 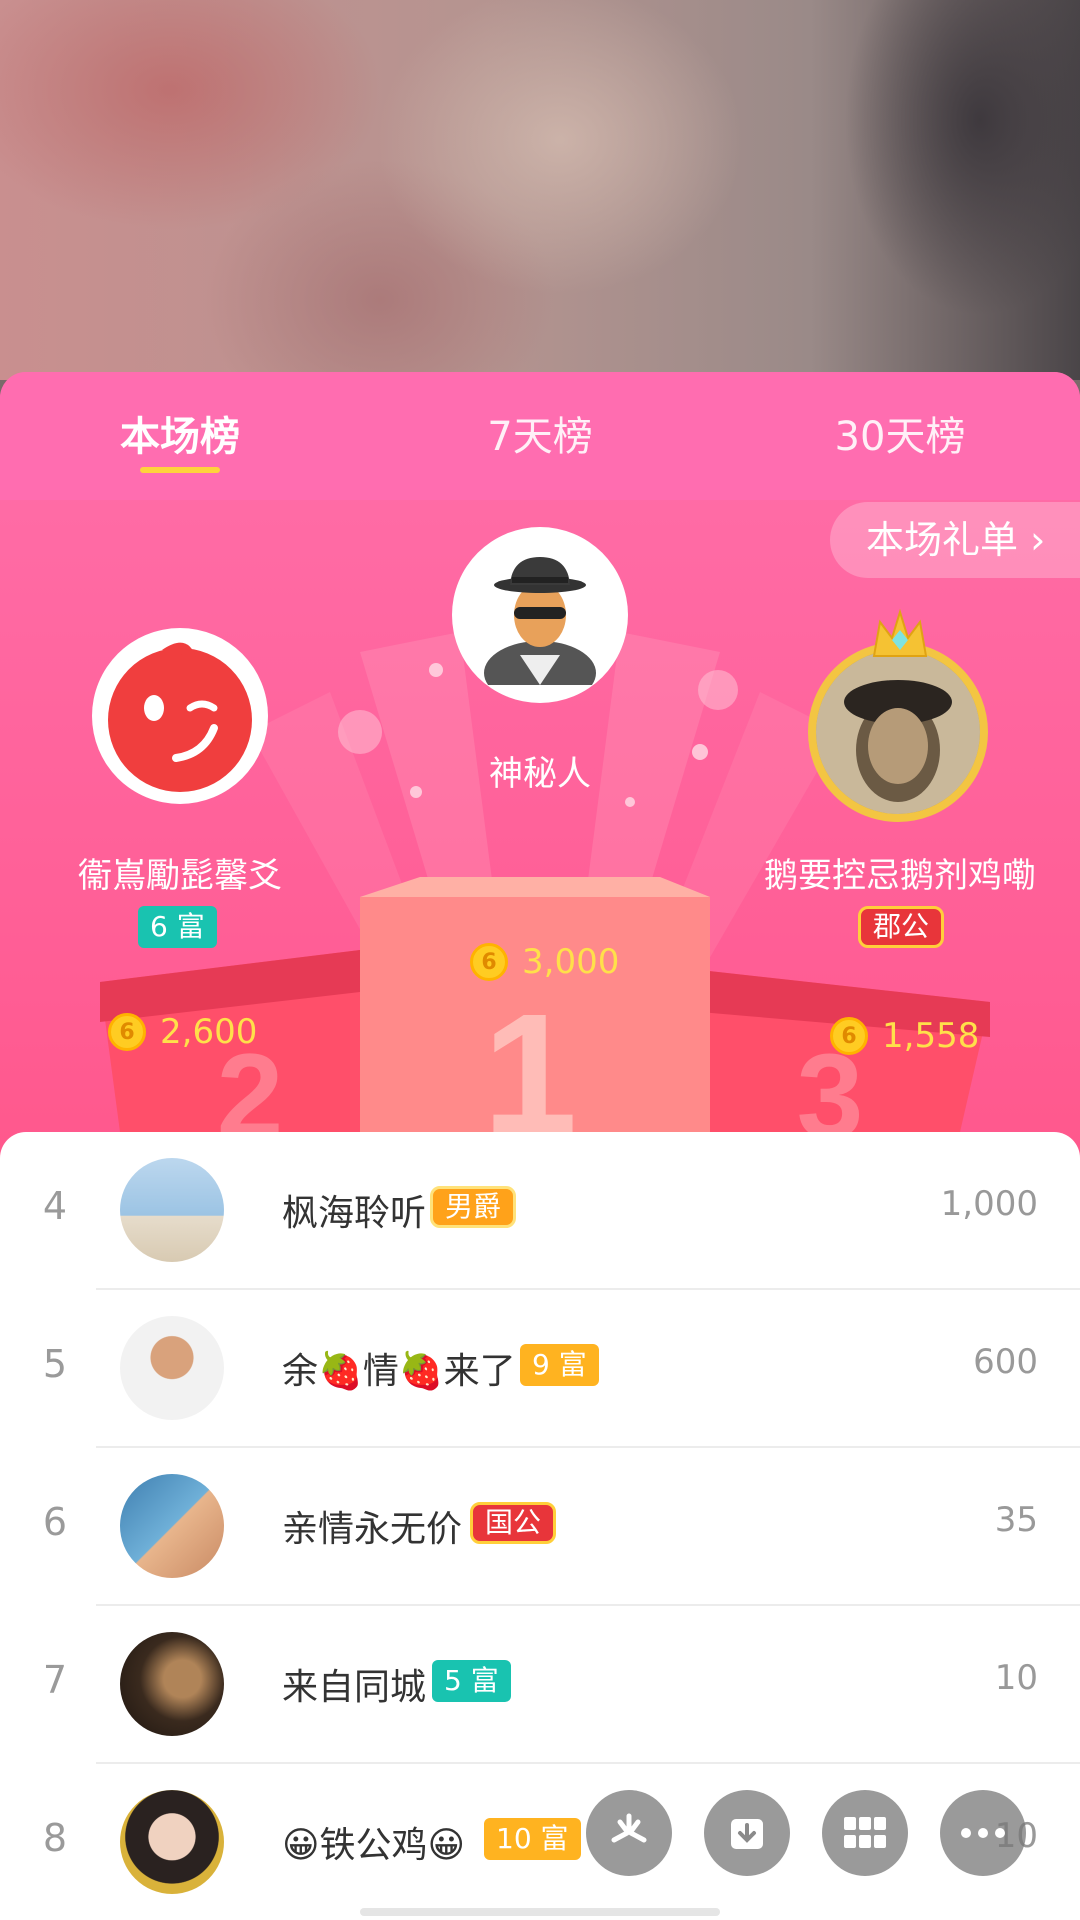 I want to click on score-value: 600, so click(x=1005, y=1362).